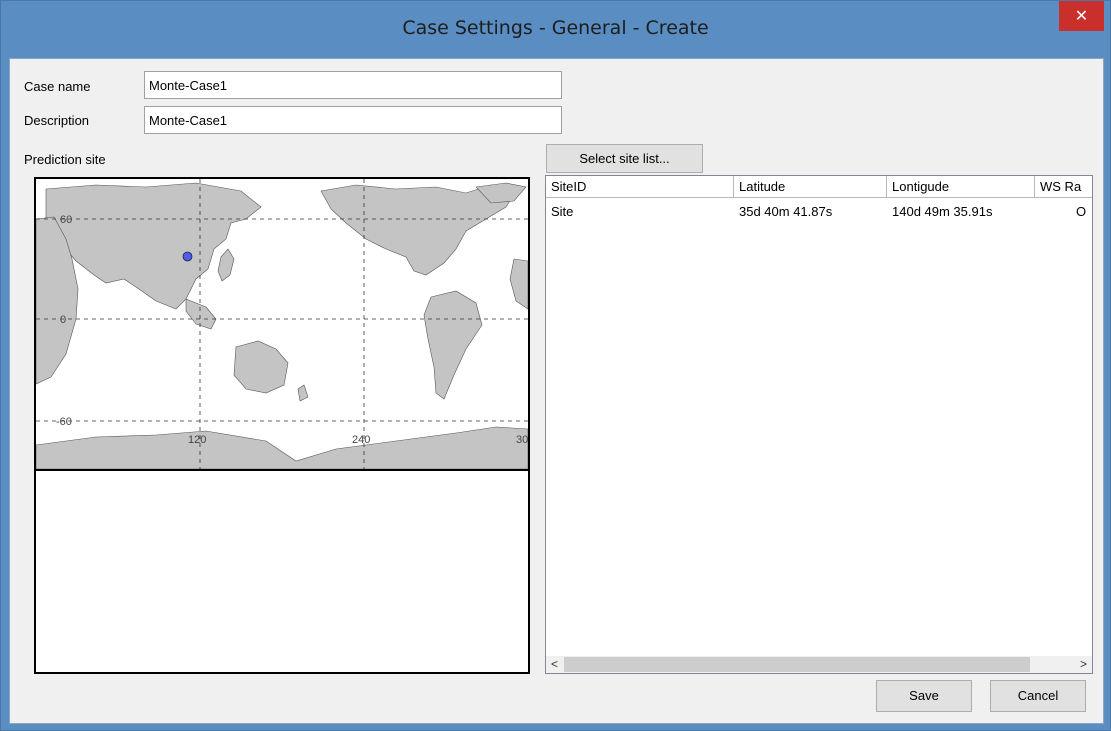 The height and width of the screenshot is (731, 1111). Describe the element at coordinates (1081, 211) in the screenshot. I see `cell-ws-ra: O` at that location.